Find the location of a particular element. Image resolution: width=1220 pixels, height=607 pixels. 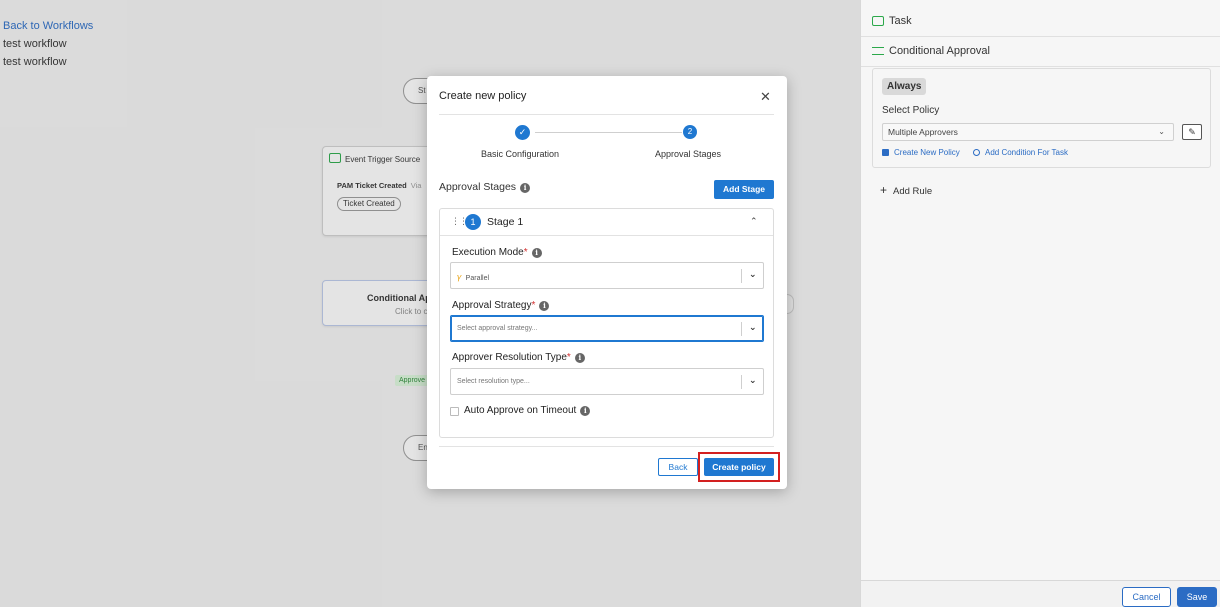

conditional-icon is located at coordinates (878, 51).